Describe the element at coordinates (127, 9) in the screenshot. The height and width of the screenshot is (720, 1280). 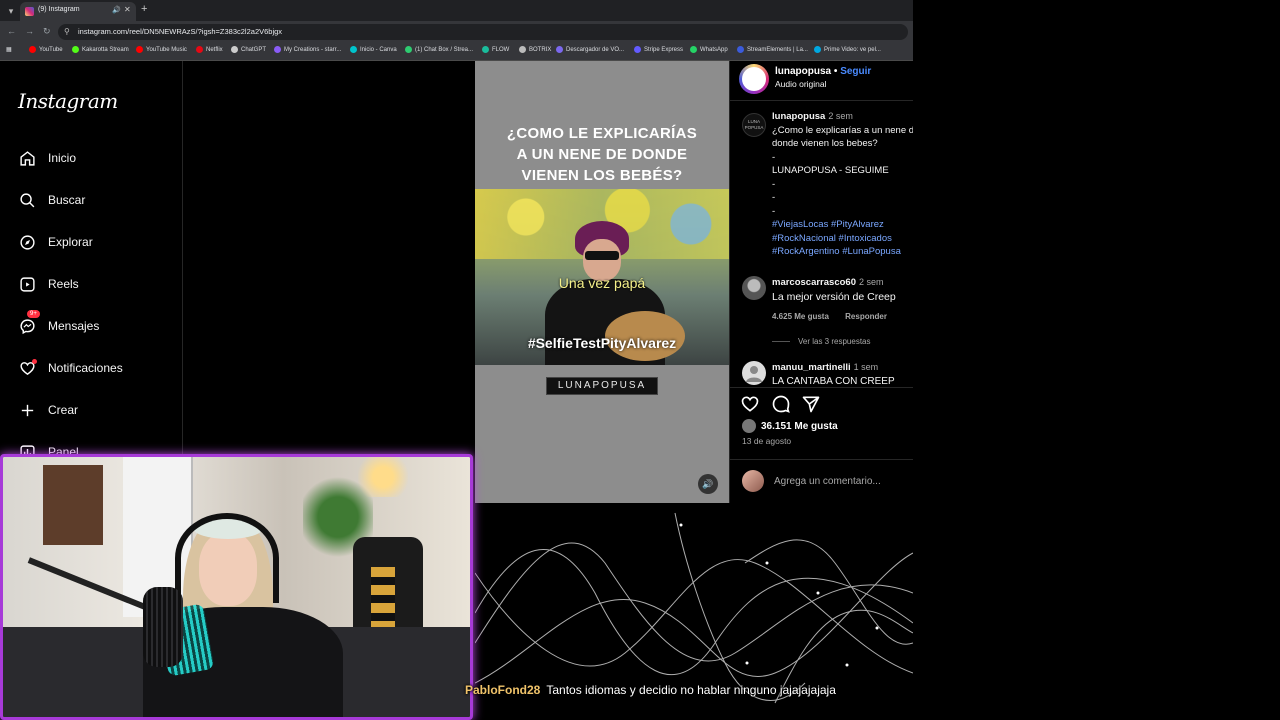
I see `close-tab-icon: ✕` at that location.